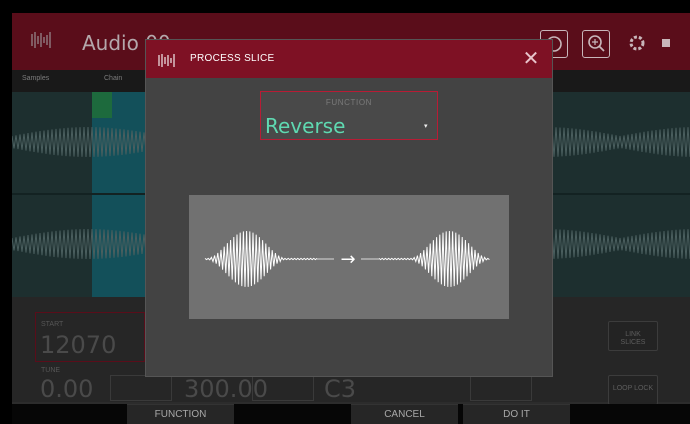  I want to click on reversed-waveform, so click(434, 258).